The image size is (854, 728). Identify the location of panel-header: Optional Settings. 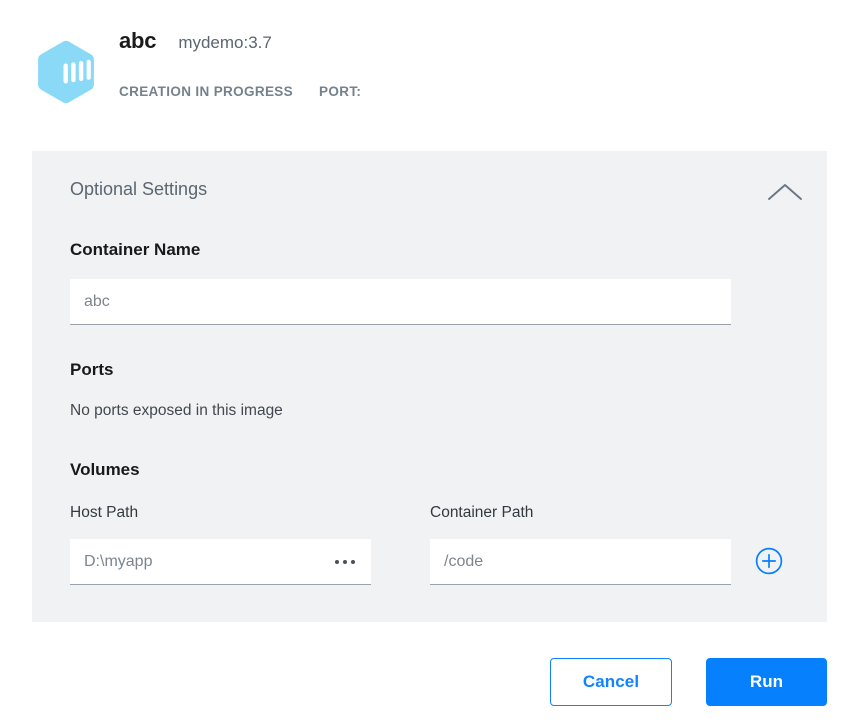
(436, 195).